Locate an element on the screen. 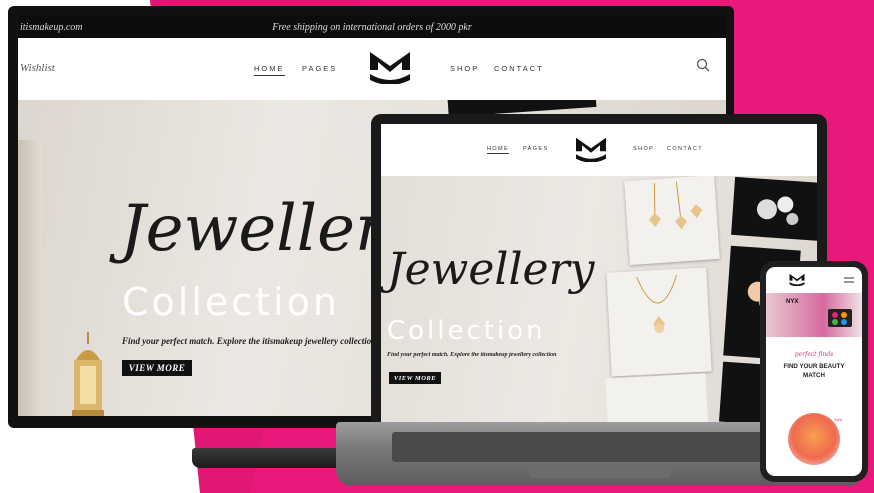  hero-script-title: Jewellery is located at coordinates (491, 269).